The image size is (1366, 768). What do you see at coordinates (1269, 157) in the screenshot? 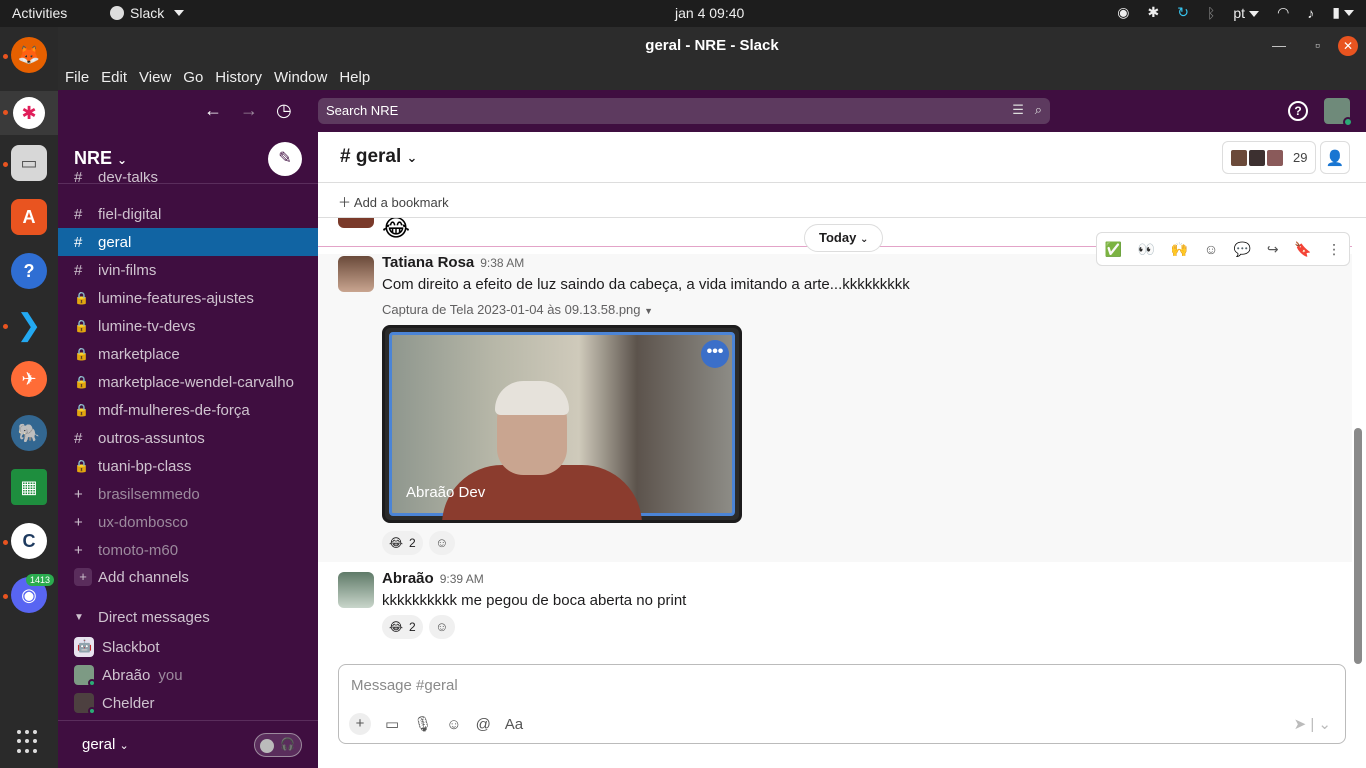
I see `members-button: 29` at bounding box center [1269, 157].